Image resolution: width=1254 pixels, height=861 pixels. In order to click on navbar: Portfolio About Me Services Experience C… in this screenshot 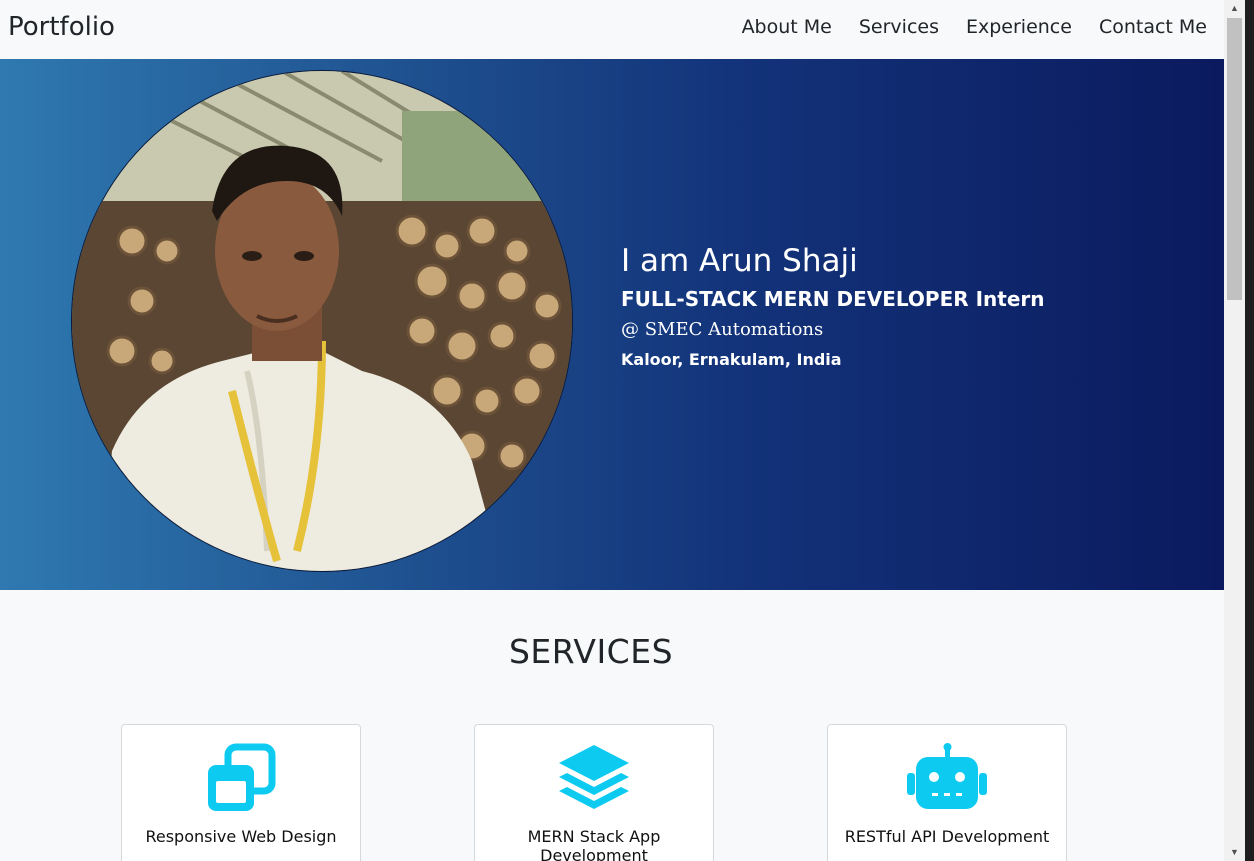, I will do `click(612, 29)`.